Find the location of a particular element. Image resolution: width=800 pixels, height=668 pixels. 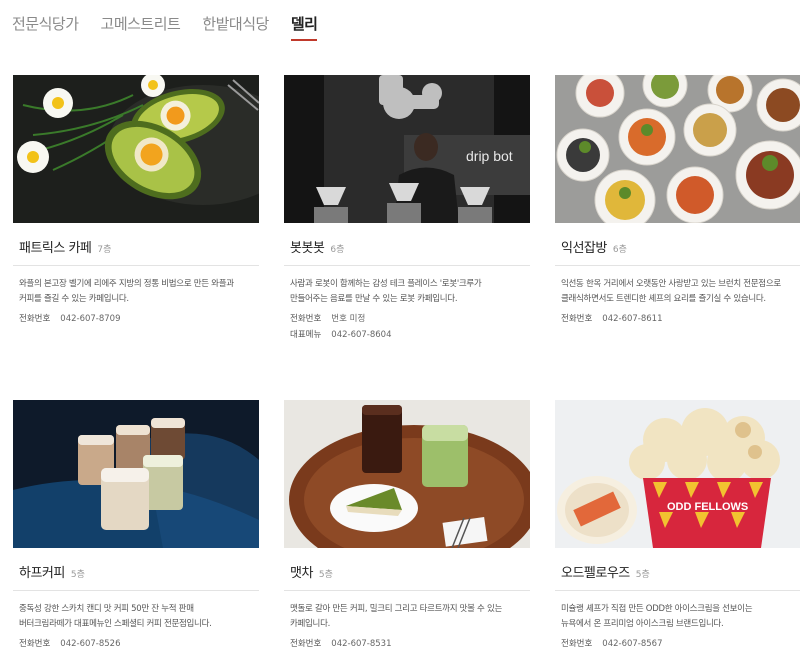

store-photo: drip bot is located at coordinates (407, 149).